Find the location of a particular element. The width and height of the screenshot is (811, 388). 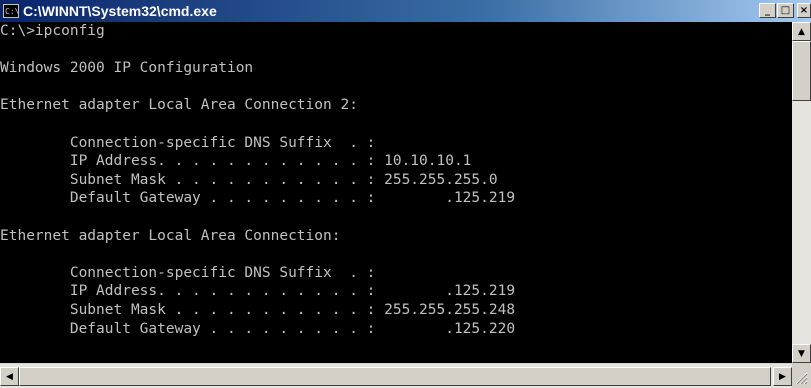

title-buttons: _ □ × is located at coordinates (784, 10).